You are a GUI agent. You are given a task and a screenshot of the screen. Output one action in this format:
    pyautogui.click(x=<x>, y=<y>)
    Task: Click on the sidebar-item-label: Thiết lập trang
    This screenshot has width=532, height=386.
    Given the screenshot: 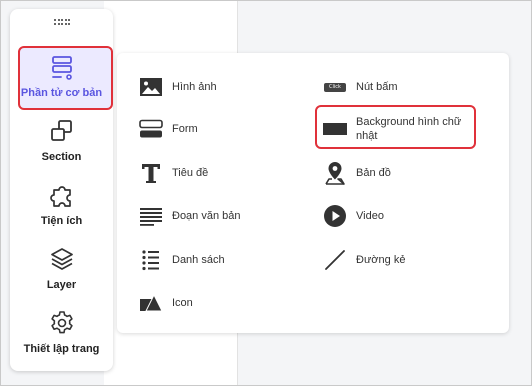 What is the action you would take?
    pyautogui.click(x=61, y=349)
    